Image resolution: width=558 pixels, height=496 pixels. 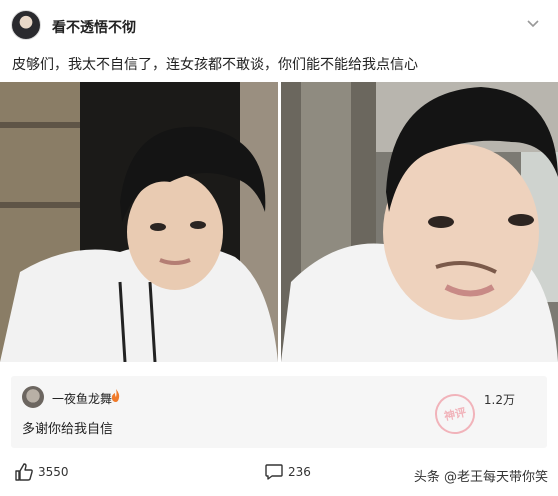 What do you see at coordinates (24, 472) in the screenshot?
I see `thumbs-up-icon` at bounding box center [24, 472].